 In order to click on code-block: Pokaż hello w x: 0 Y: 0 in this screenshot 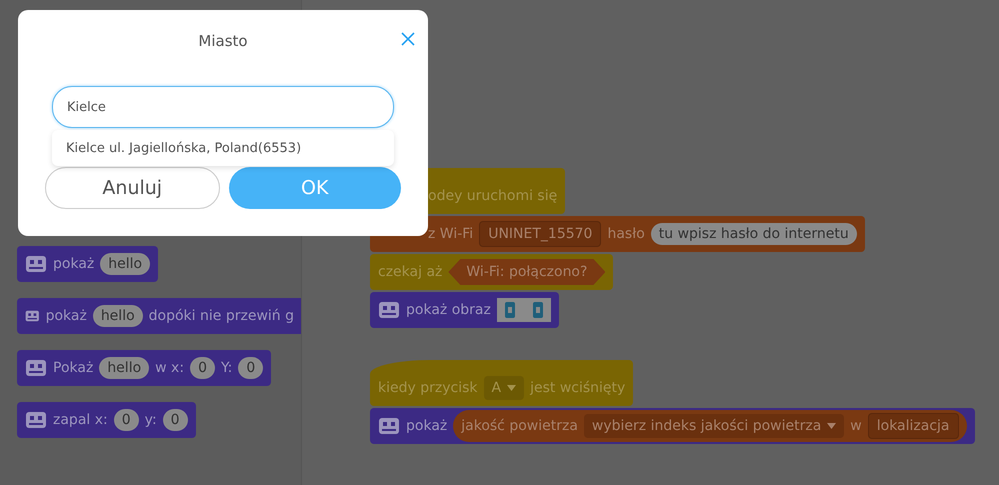, I will do `click(144, 368)`.